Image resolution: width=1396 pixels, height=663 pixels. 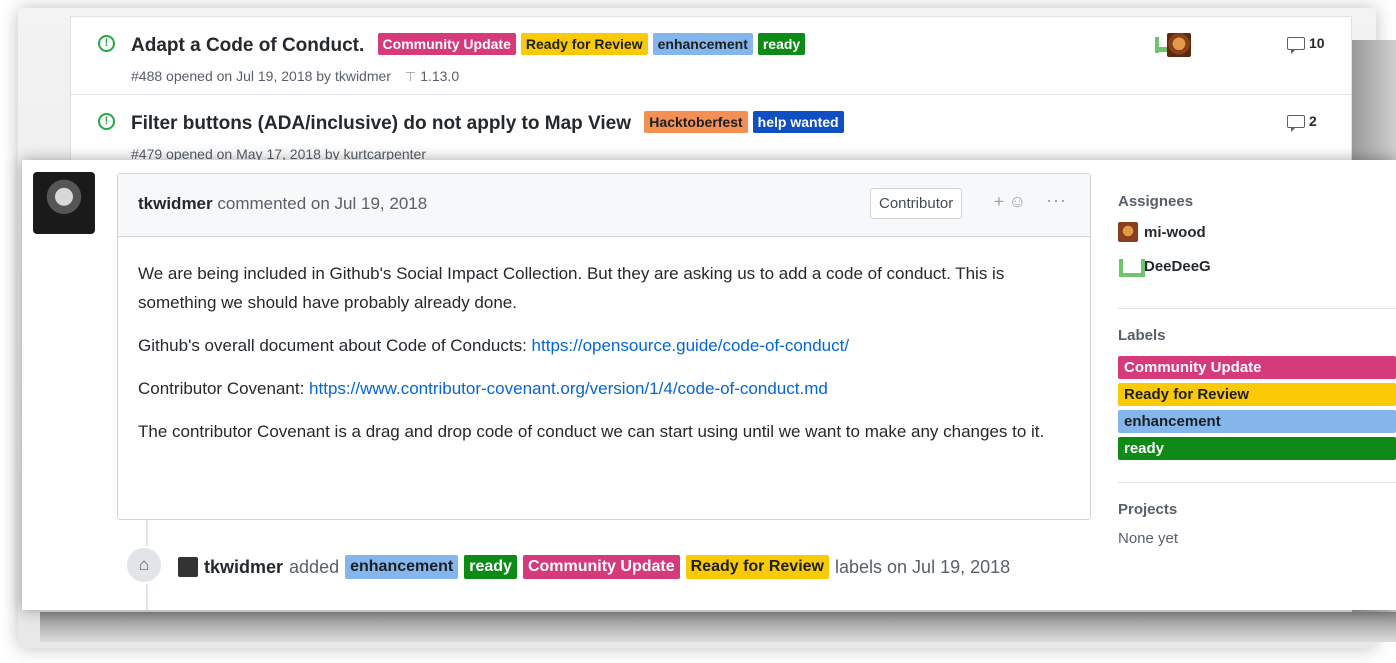 I want to click on assignees-heading: Assignees, so click(x=1257, y=201).